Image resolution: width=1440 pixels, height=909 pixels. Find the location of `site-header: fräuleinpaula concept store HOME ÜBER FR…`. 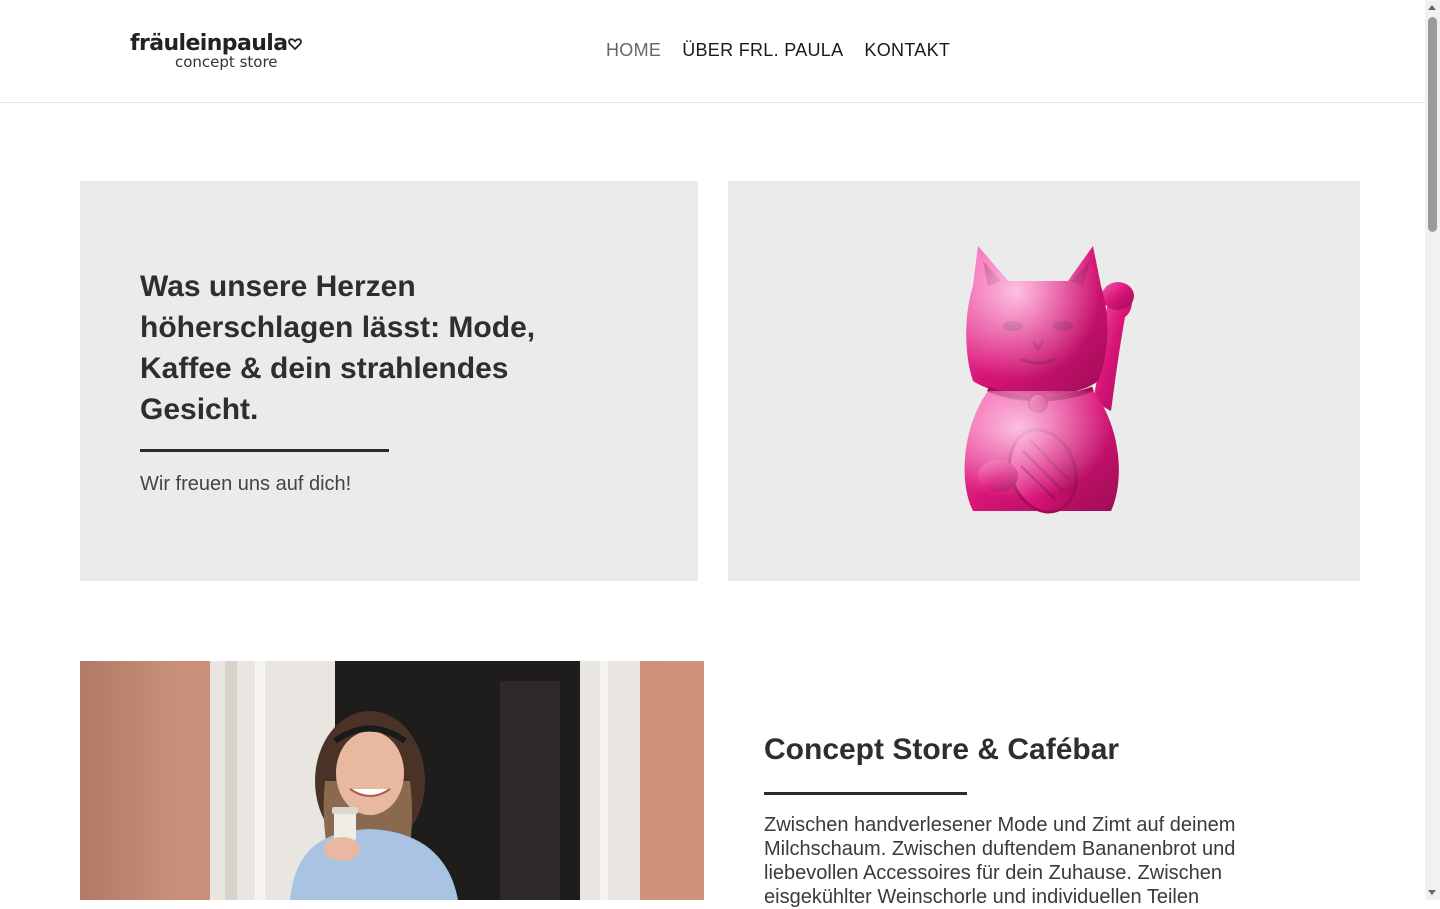

site-header: fräuleinpaula concept store HOME ÜBER FR… is located at coordinates (712, 51).